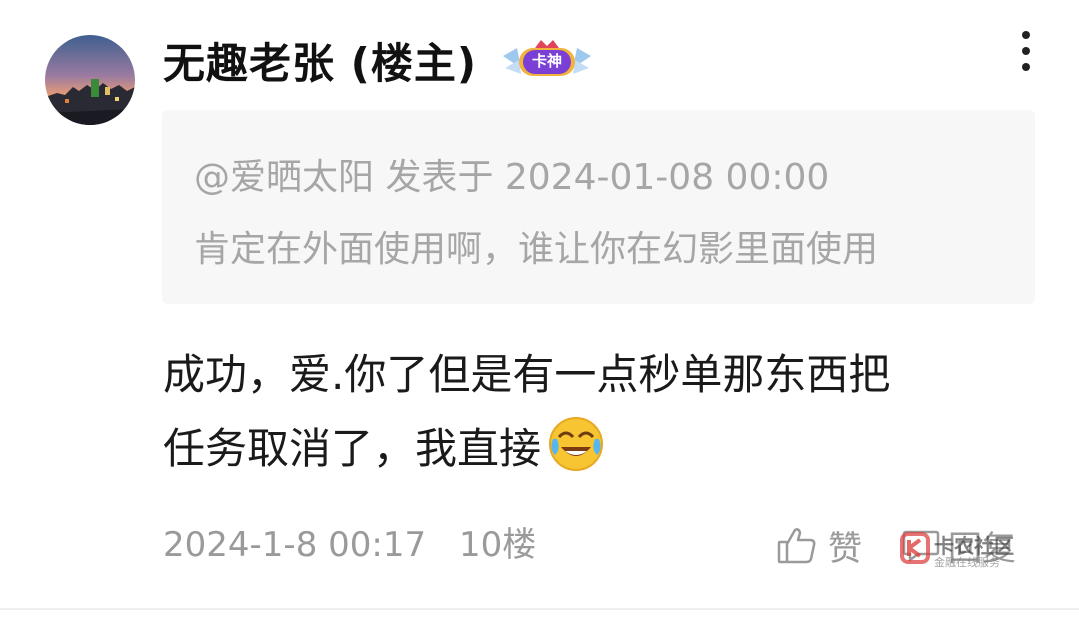  I want to click on like-label: 赞, so click(845, 548).